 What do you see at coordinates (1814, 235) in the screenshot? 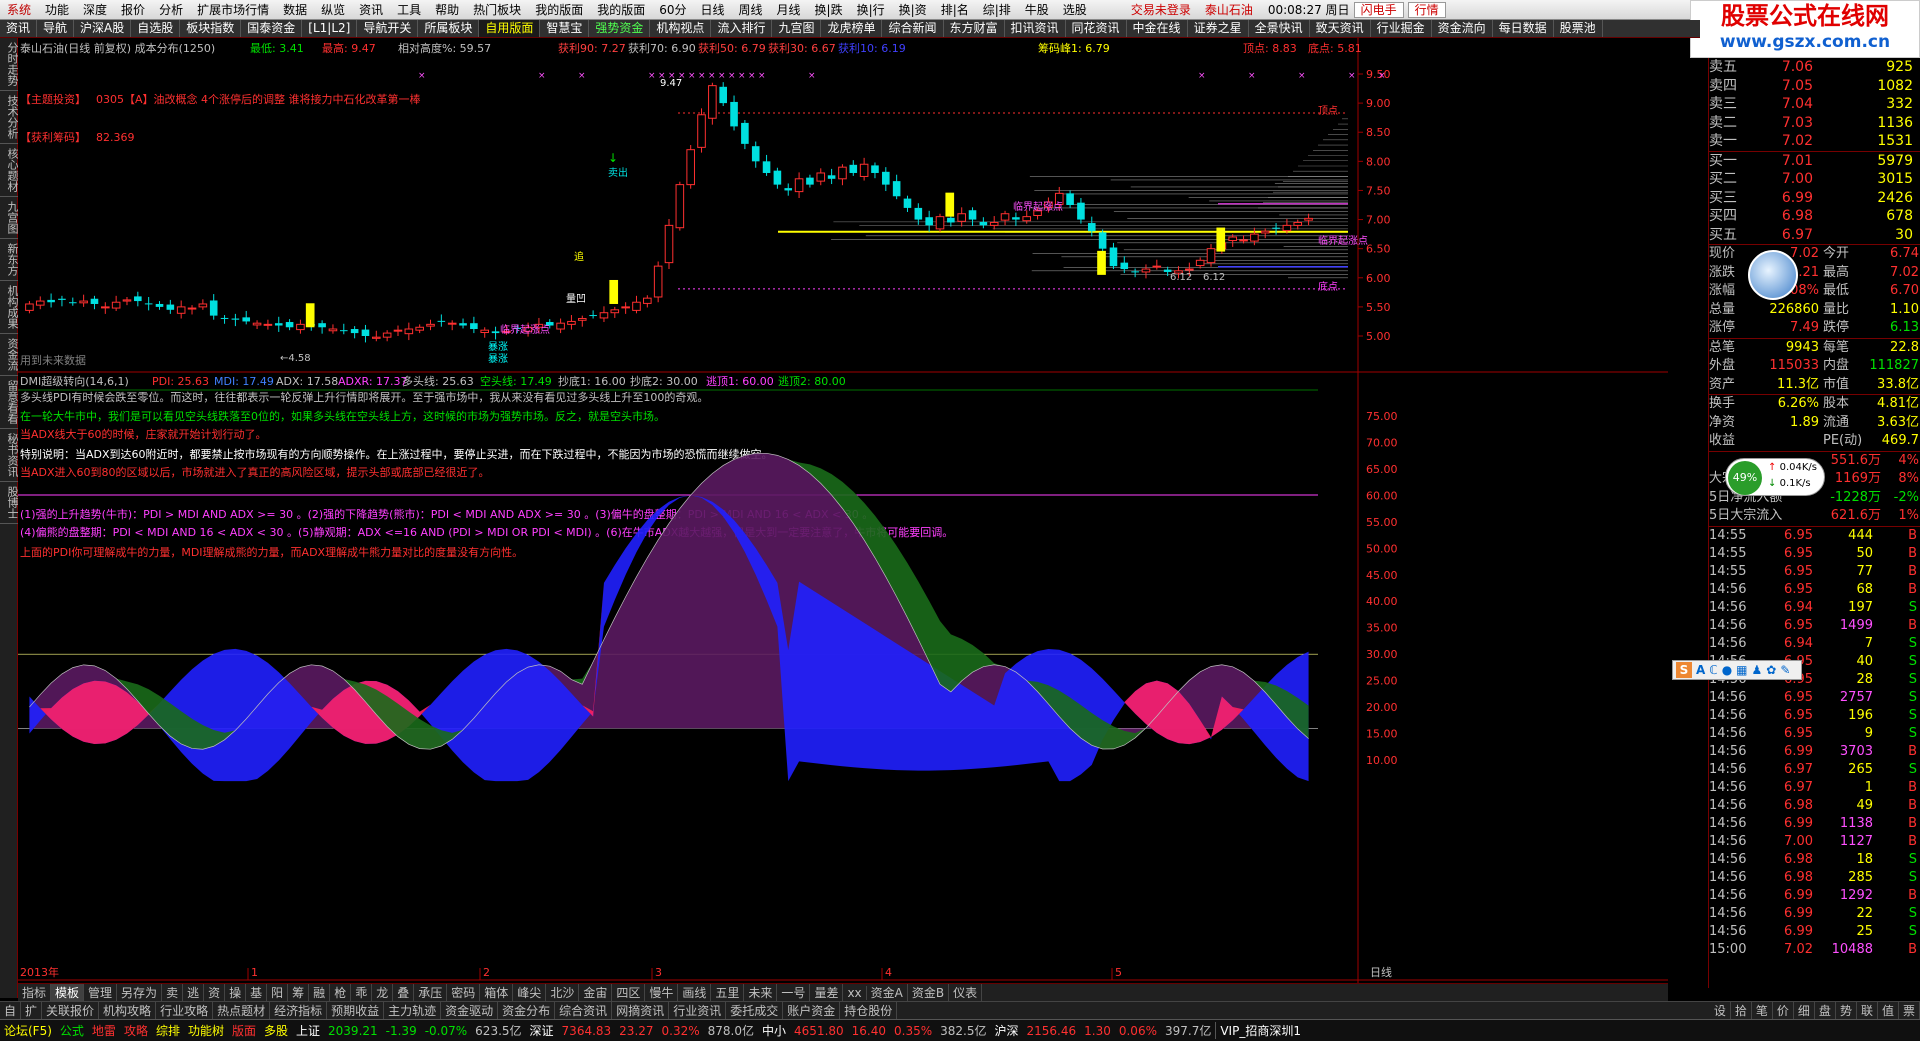
I see `order-row: 买五 6.97 30` at bounding box center [1814, 235].